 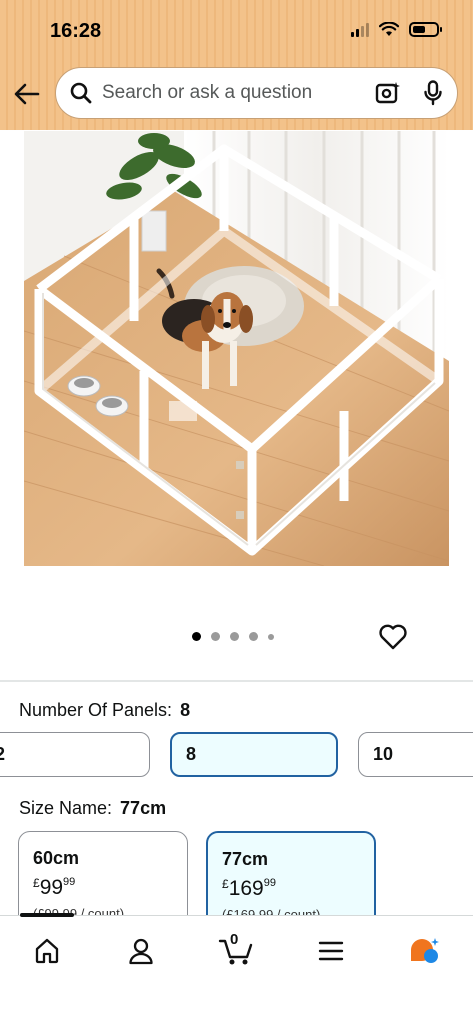 I want to click on microphone-icon, so click(x=433, y=93).